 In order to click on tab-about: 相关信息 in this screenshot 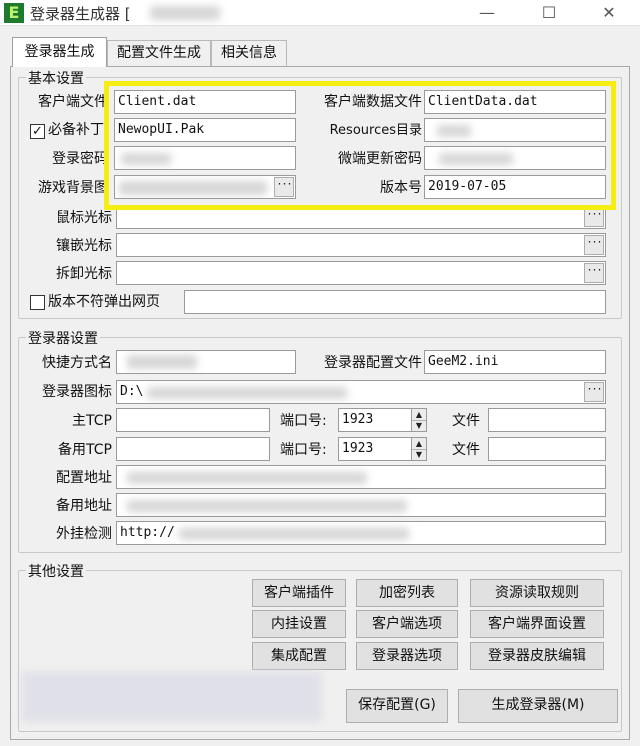, I will do `click(249, 53)`.